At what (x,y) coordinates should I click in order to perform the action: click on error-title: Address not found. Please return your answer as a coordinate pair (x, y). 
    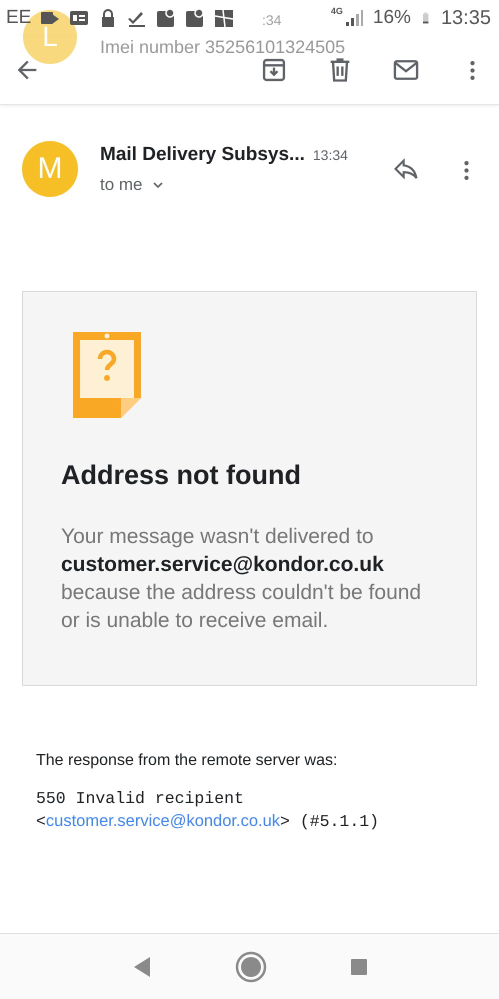
    Looking at the image, I should click on (181, 475).